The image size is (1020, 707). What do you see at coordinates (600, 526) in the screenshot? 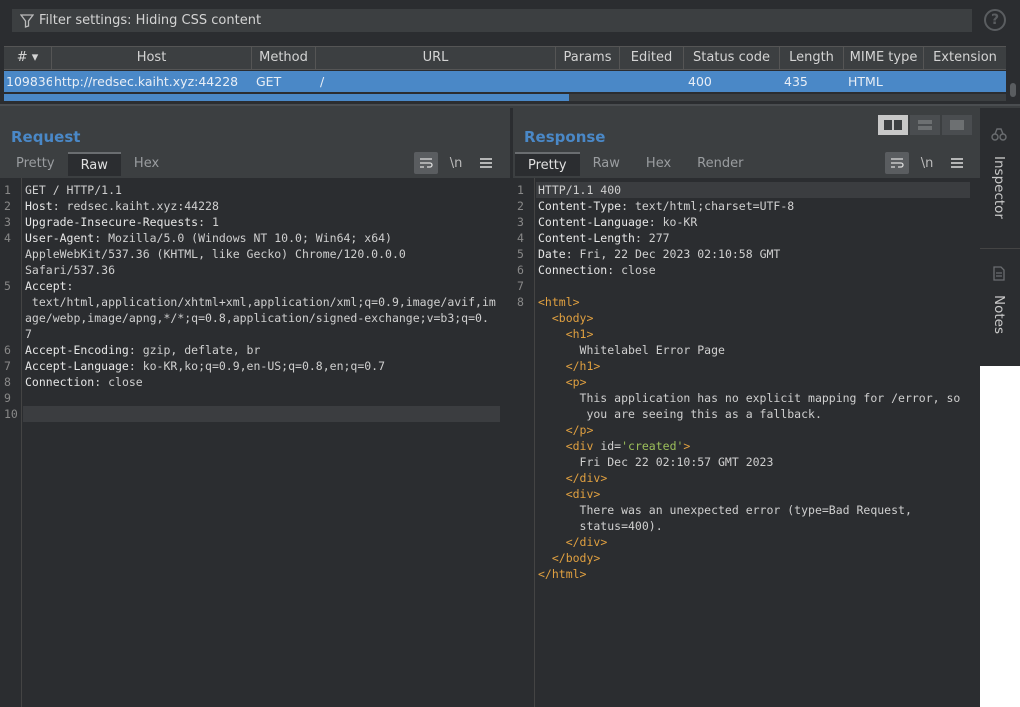
I see `code-line: status=400).` at bounding box center [600, 526].